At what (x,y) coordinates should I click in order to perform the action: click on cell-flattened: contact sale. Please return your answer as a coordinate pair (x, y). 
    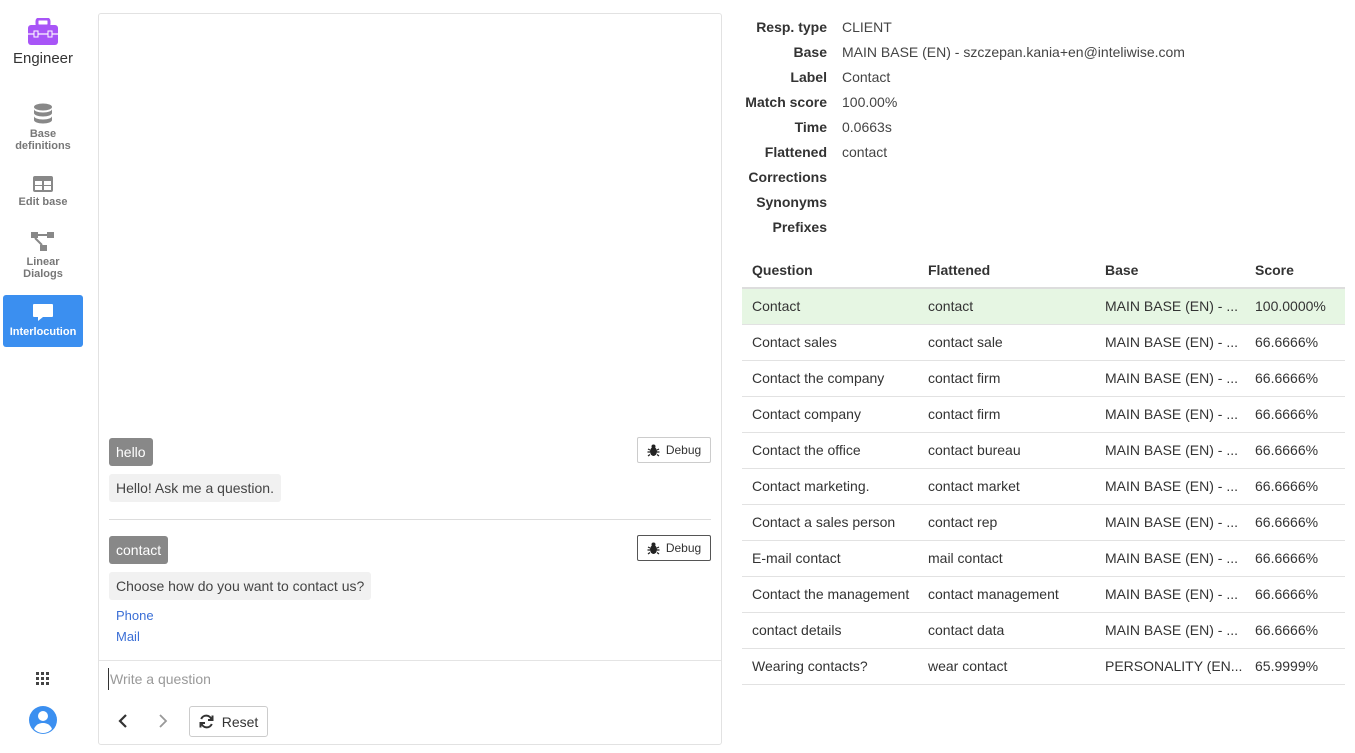
    Looking at the image, I should click on (1006, 342).